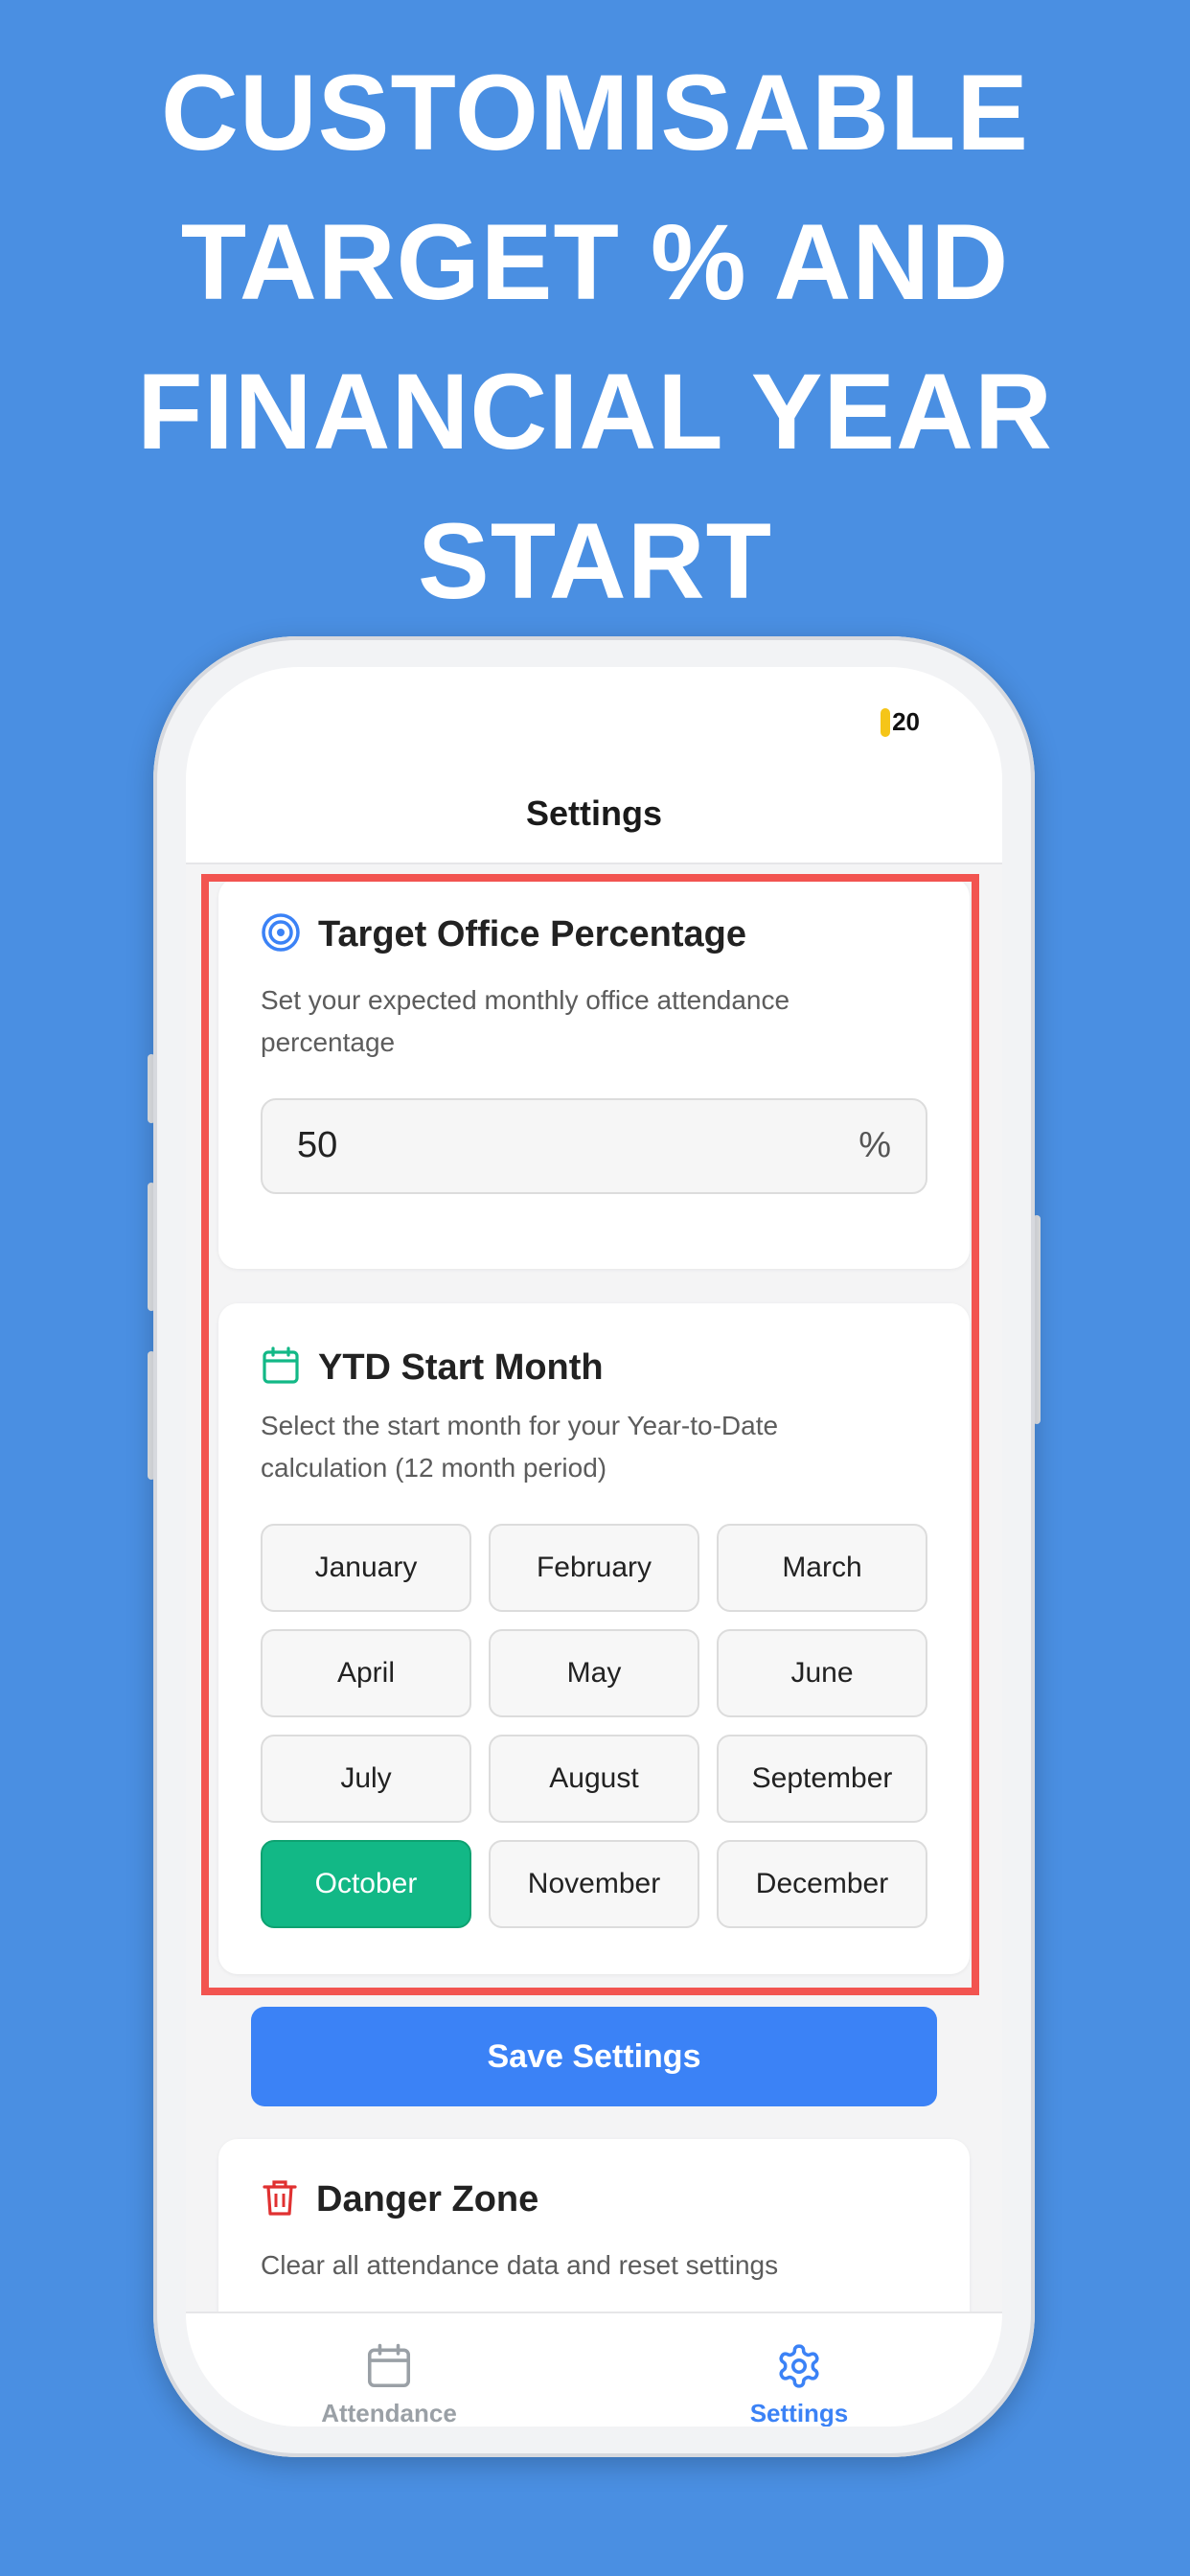 This screenshot has width=1190, height=2576. Describe the element at coordinates (906, 721) in the screenshot. I see `status-time: 20` at that location.